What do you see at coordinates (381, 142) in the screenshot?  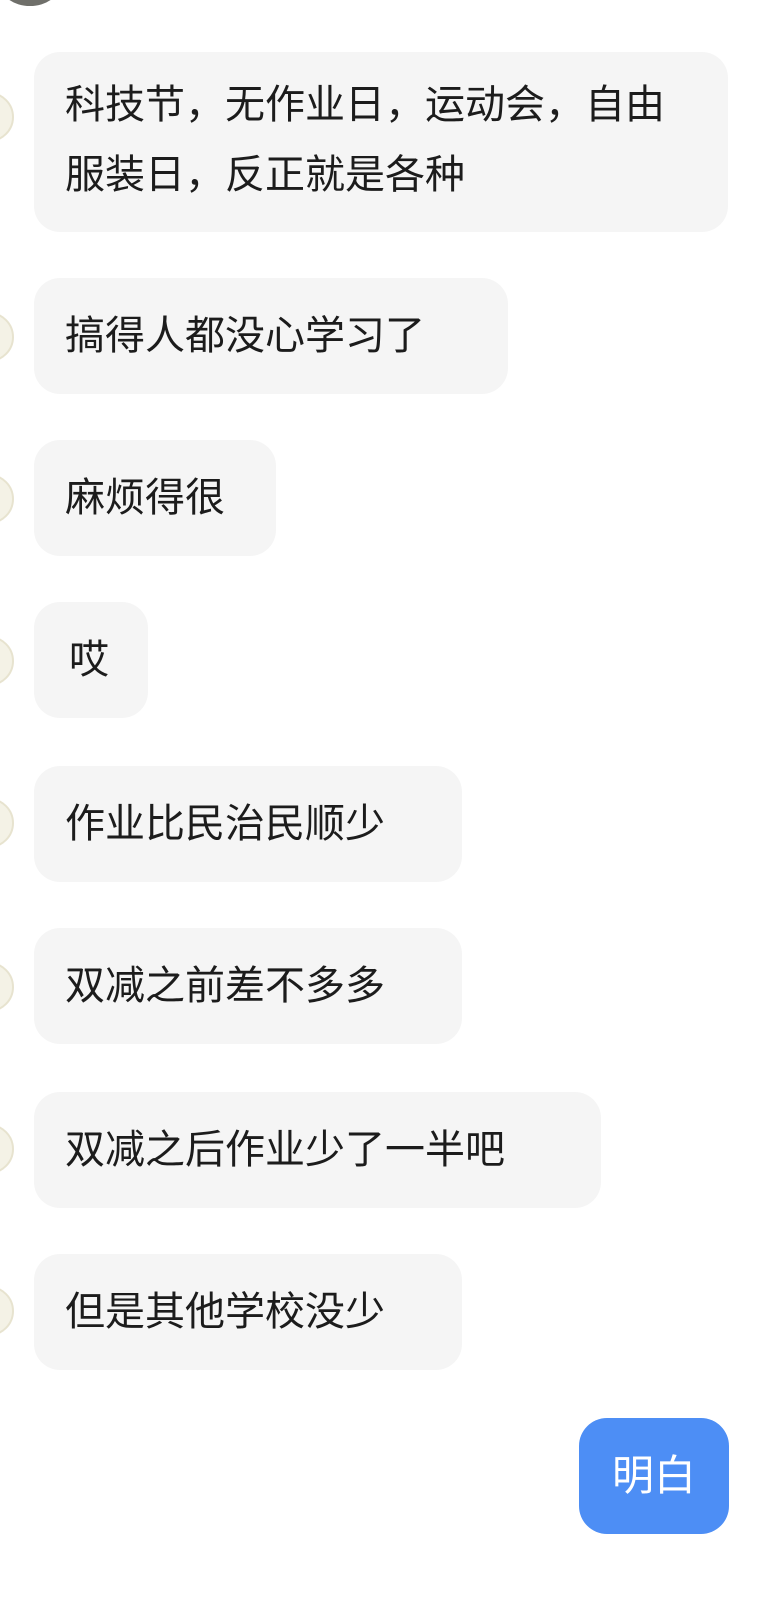 I see `message-bubble: 科技节，无作业日，运动会，自由服装日，反正就是各种` at bounding box center [381, 142].